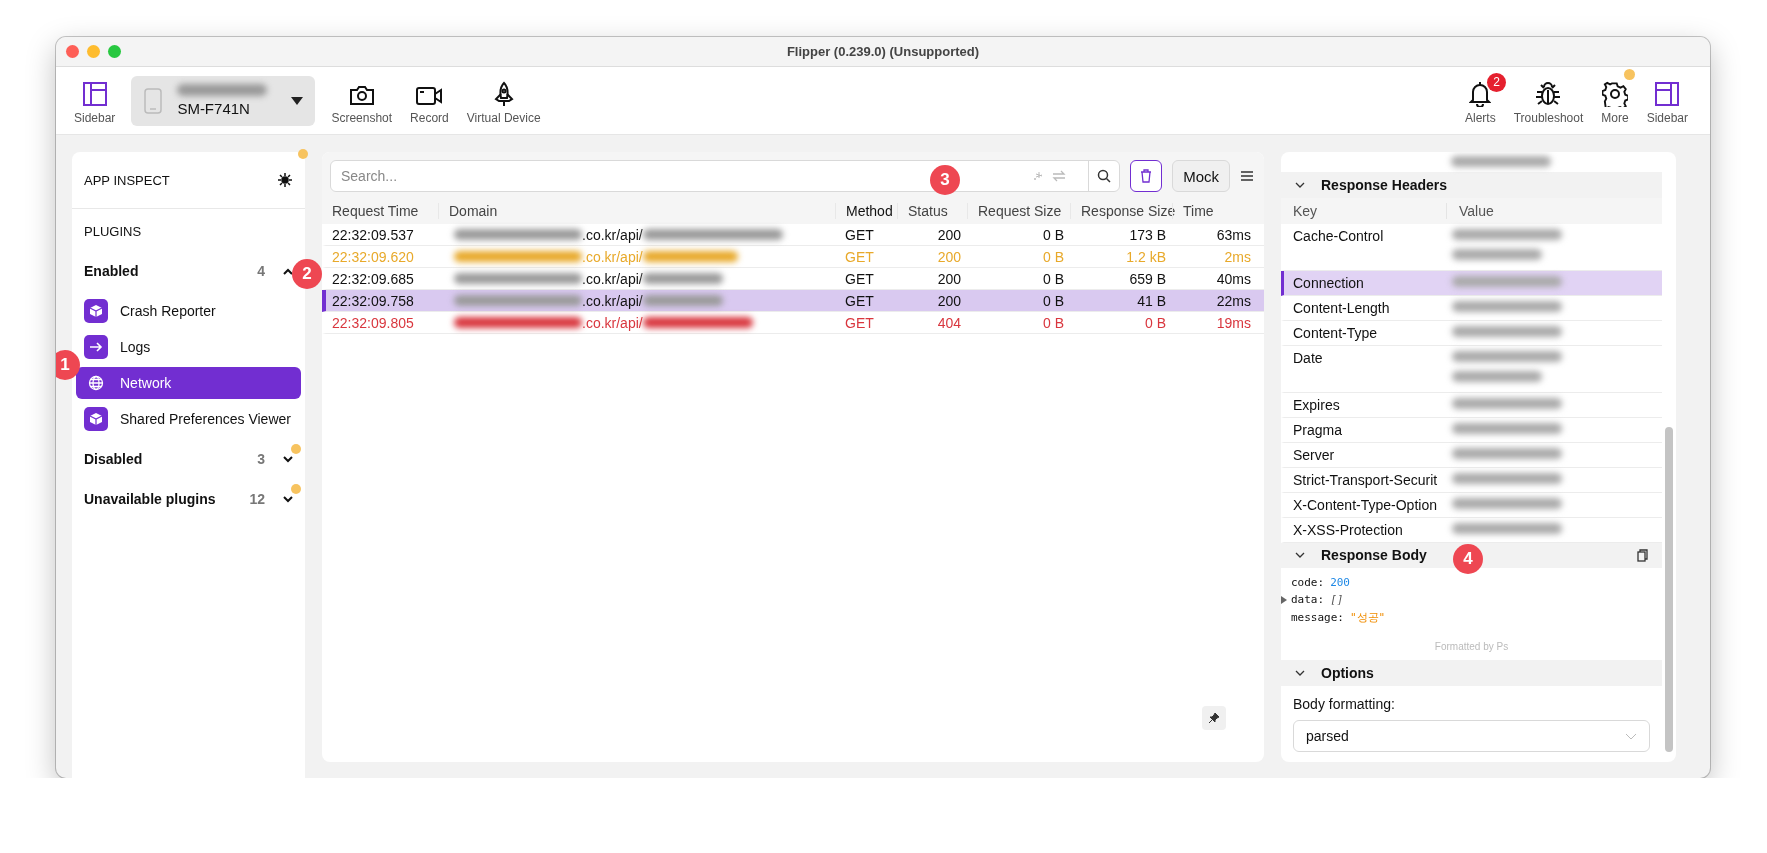  Describe the element at coordinates (150, 499) in the screenshot. I see `group-label: Unavailable plugins` at that location.